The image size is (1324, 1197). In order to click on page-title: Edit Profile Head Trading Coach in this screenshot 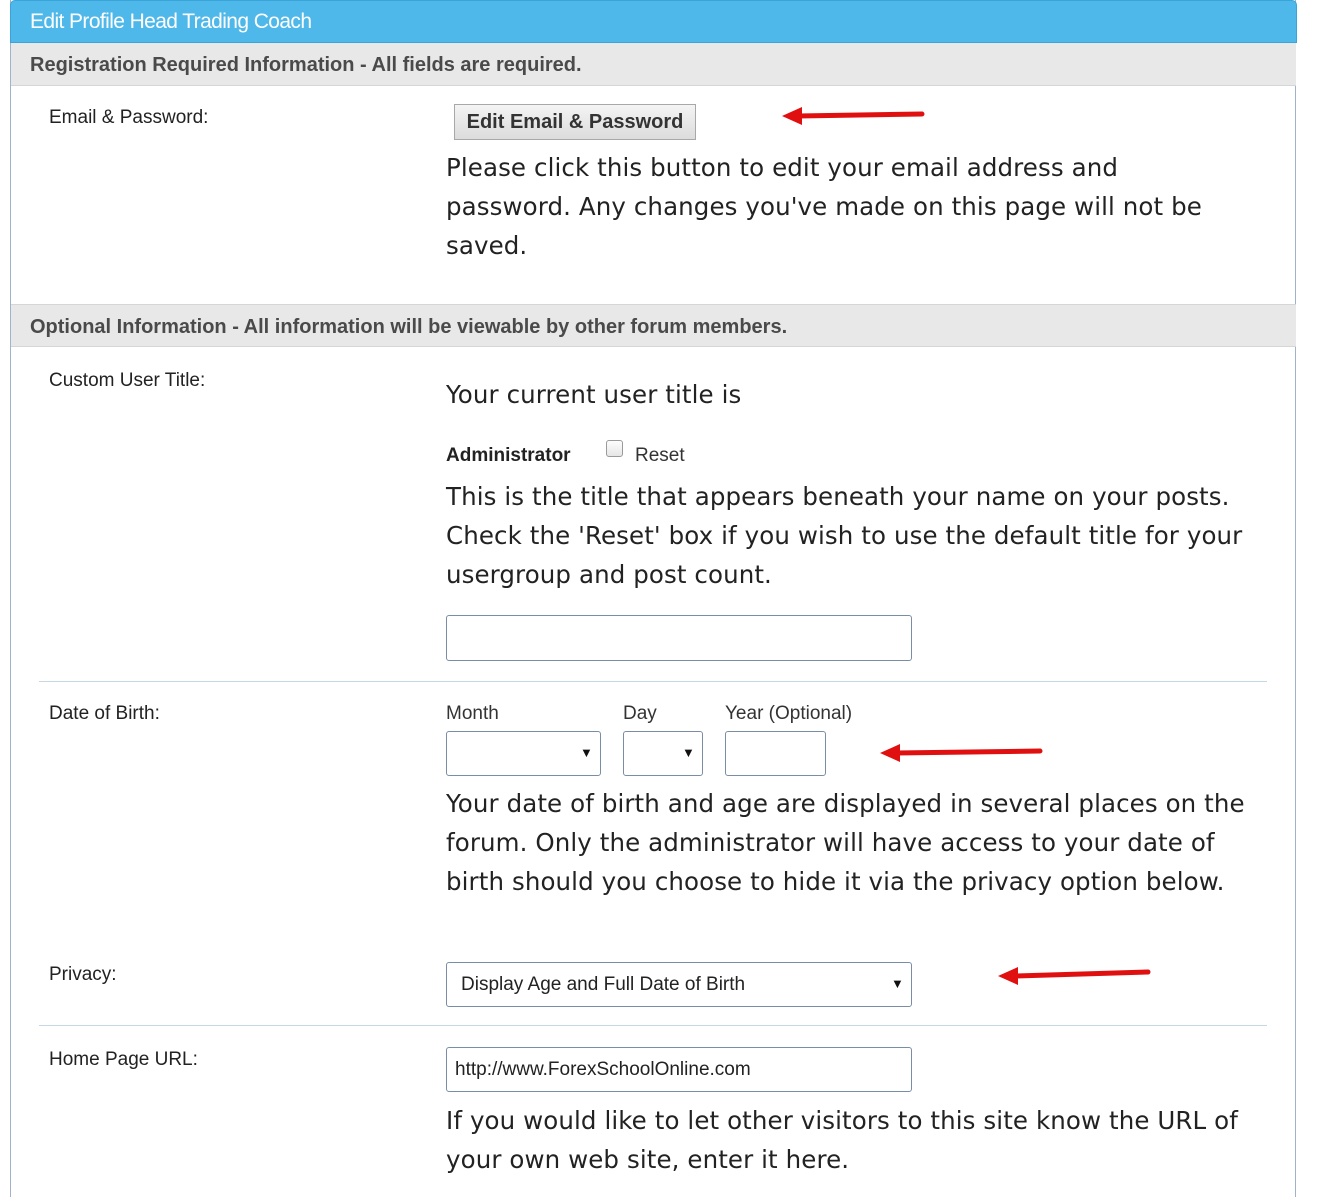, I will do `click(171, 21)`.